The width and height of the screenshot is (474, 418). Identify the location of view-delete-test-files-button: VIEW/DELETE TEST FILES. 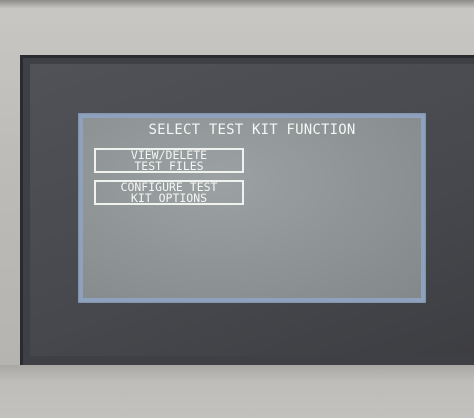
(169, 160).